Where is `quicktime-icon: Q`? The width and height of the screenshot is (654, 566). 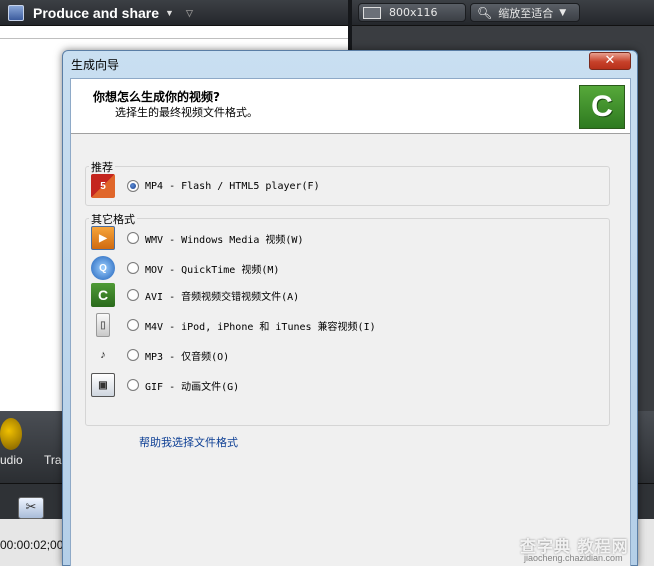
quicktime-icon: Q is located at coordinates (103, 268).